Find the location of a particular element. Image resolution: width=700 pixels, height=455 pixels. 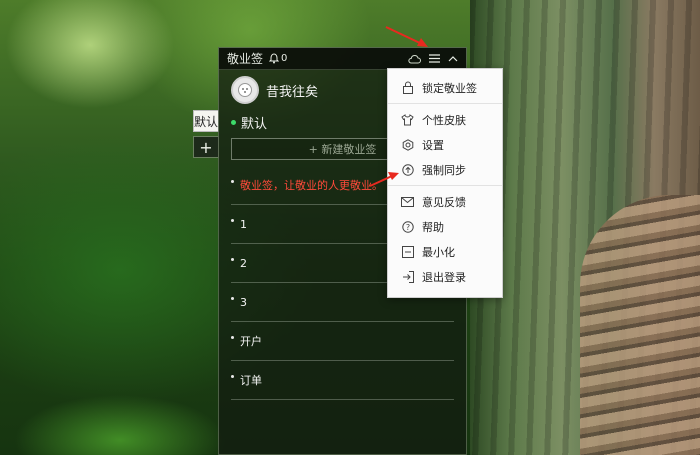

menu-icon is located at coordinates (434, 58).